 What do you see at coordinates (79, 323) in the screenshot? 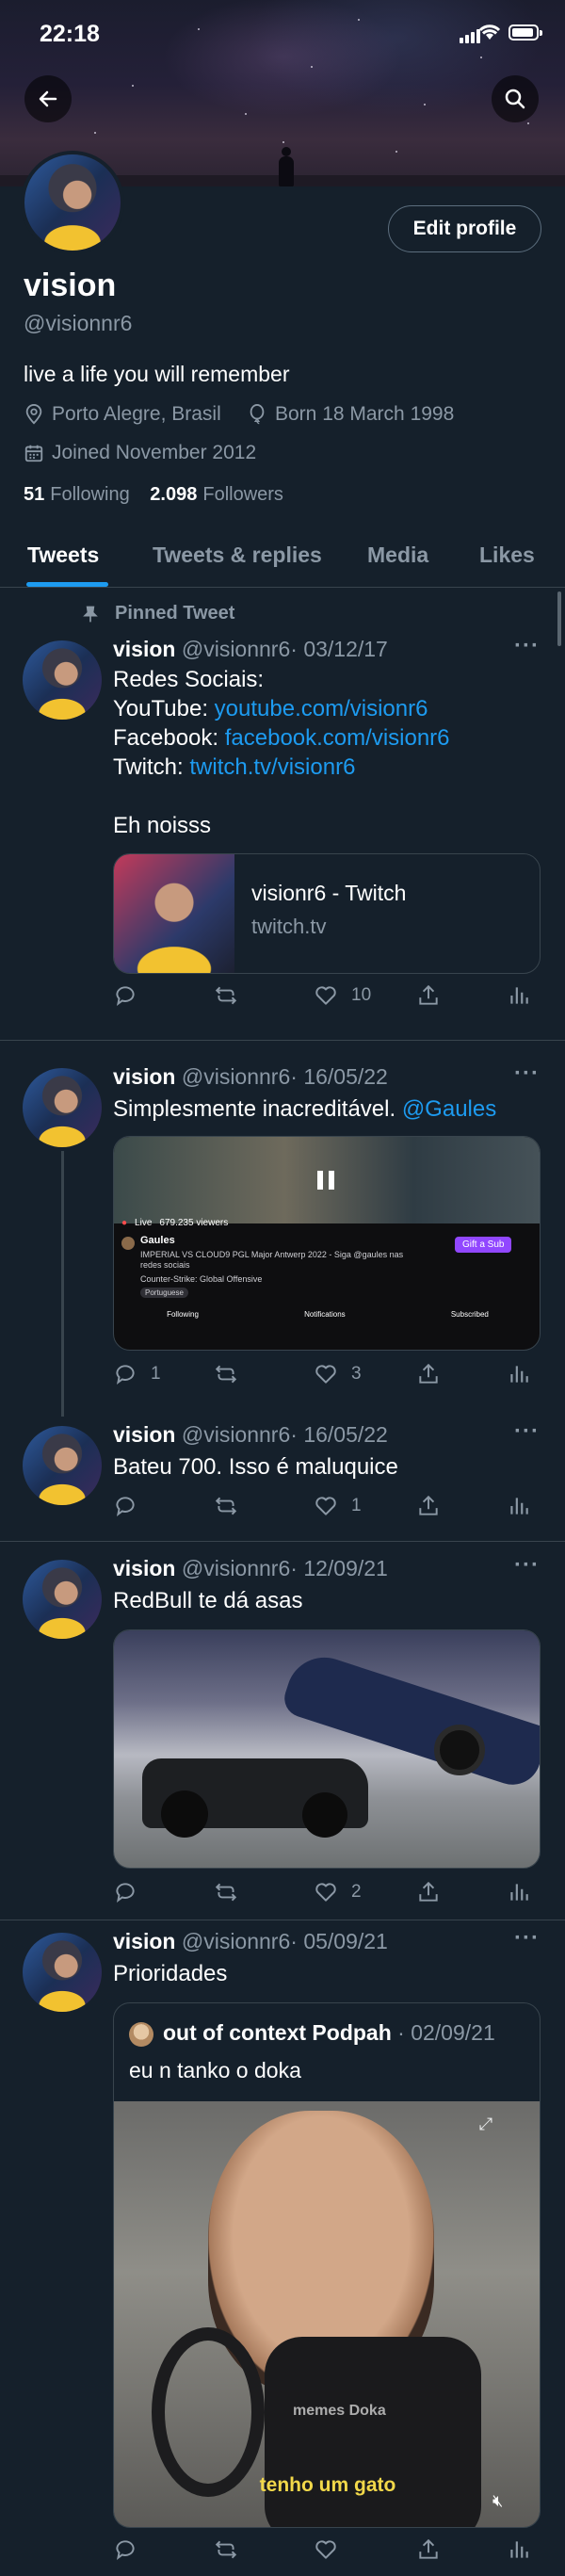
I see `profile-handle: @visionnr6` at bounding box center [79, 323].